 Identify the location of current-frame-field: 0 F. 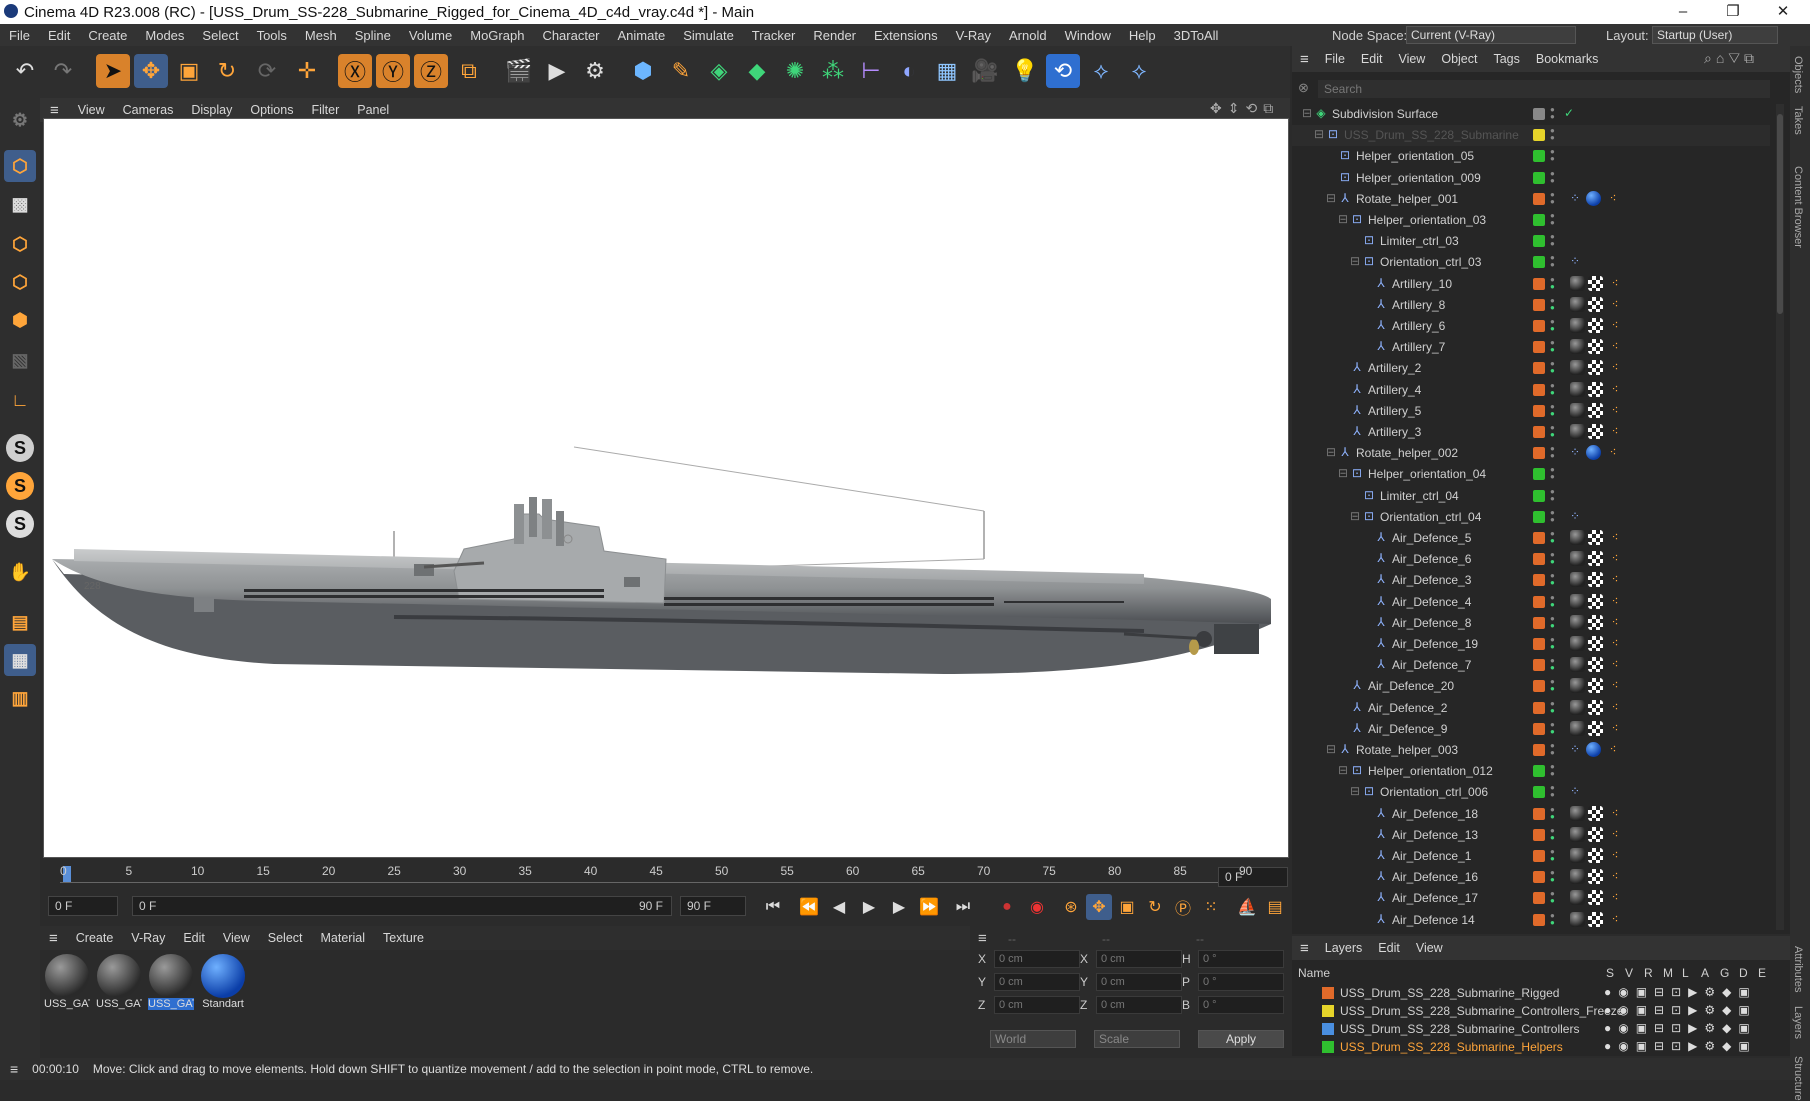
(1253, 877).